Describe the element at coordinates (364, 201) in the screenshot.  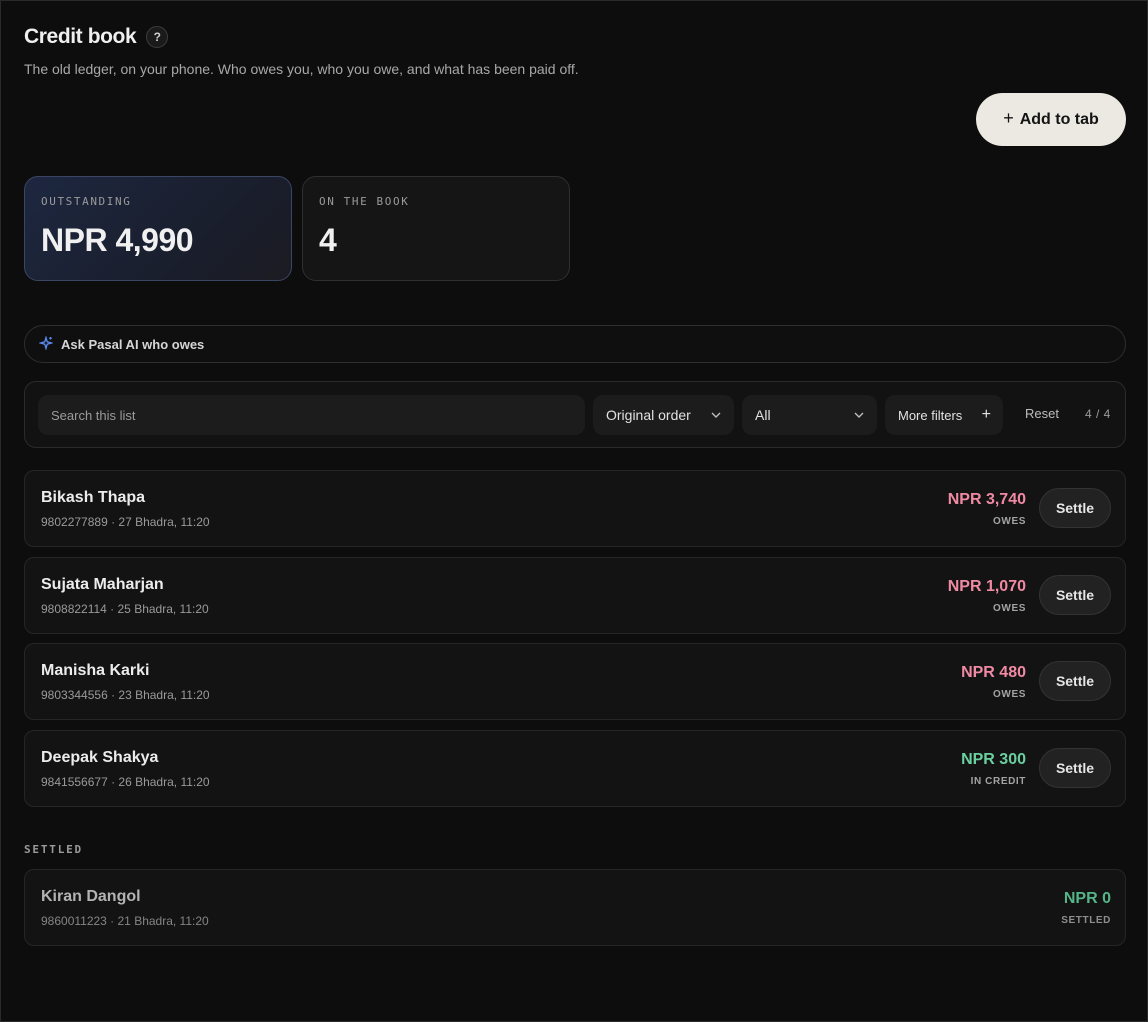
I see `on-the-book-label: ON THE BOOK` at that location.